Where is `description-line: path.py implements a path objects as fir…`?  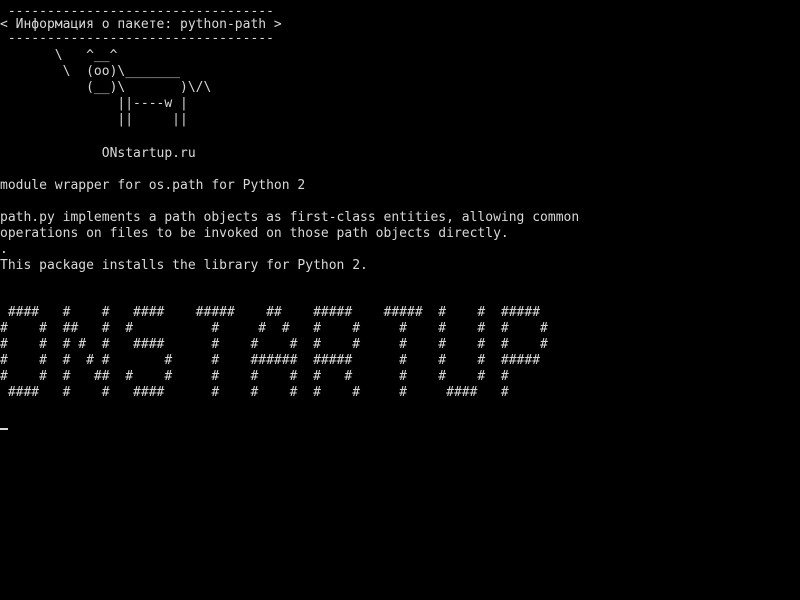
description-line: path.py implements a path objects as fir… is located at coordinates (290, 217).